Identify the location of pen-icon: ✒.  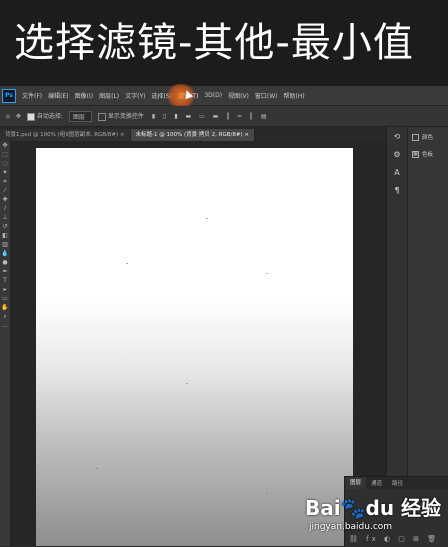
(5, 271).